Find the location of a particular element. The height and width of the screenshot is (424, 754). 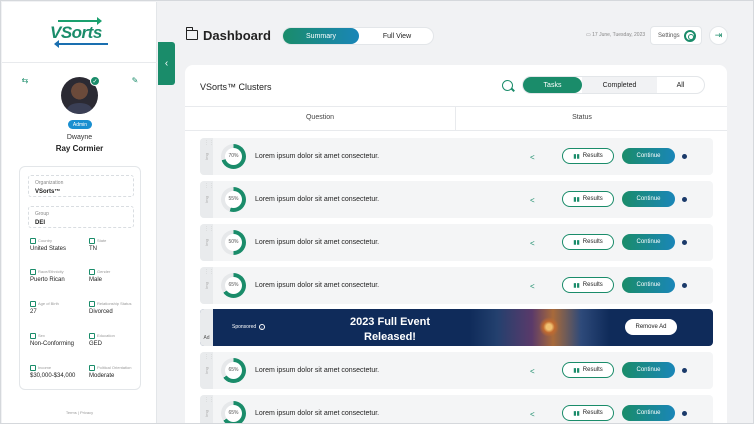

role-badge: Admin is located at coordinates (80, 124).